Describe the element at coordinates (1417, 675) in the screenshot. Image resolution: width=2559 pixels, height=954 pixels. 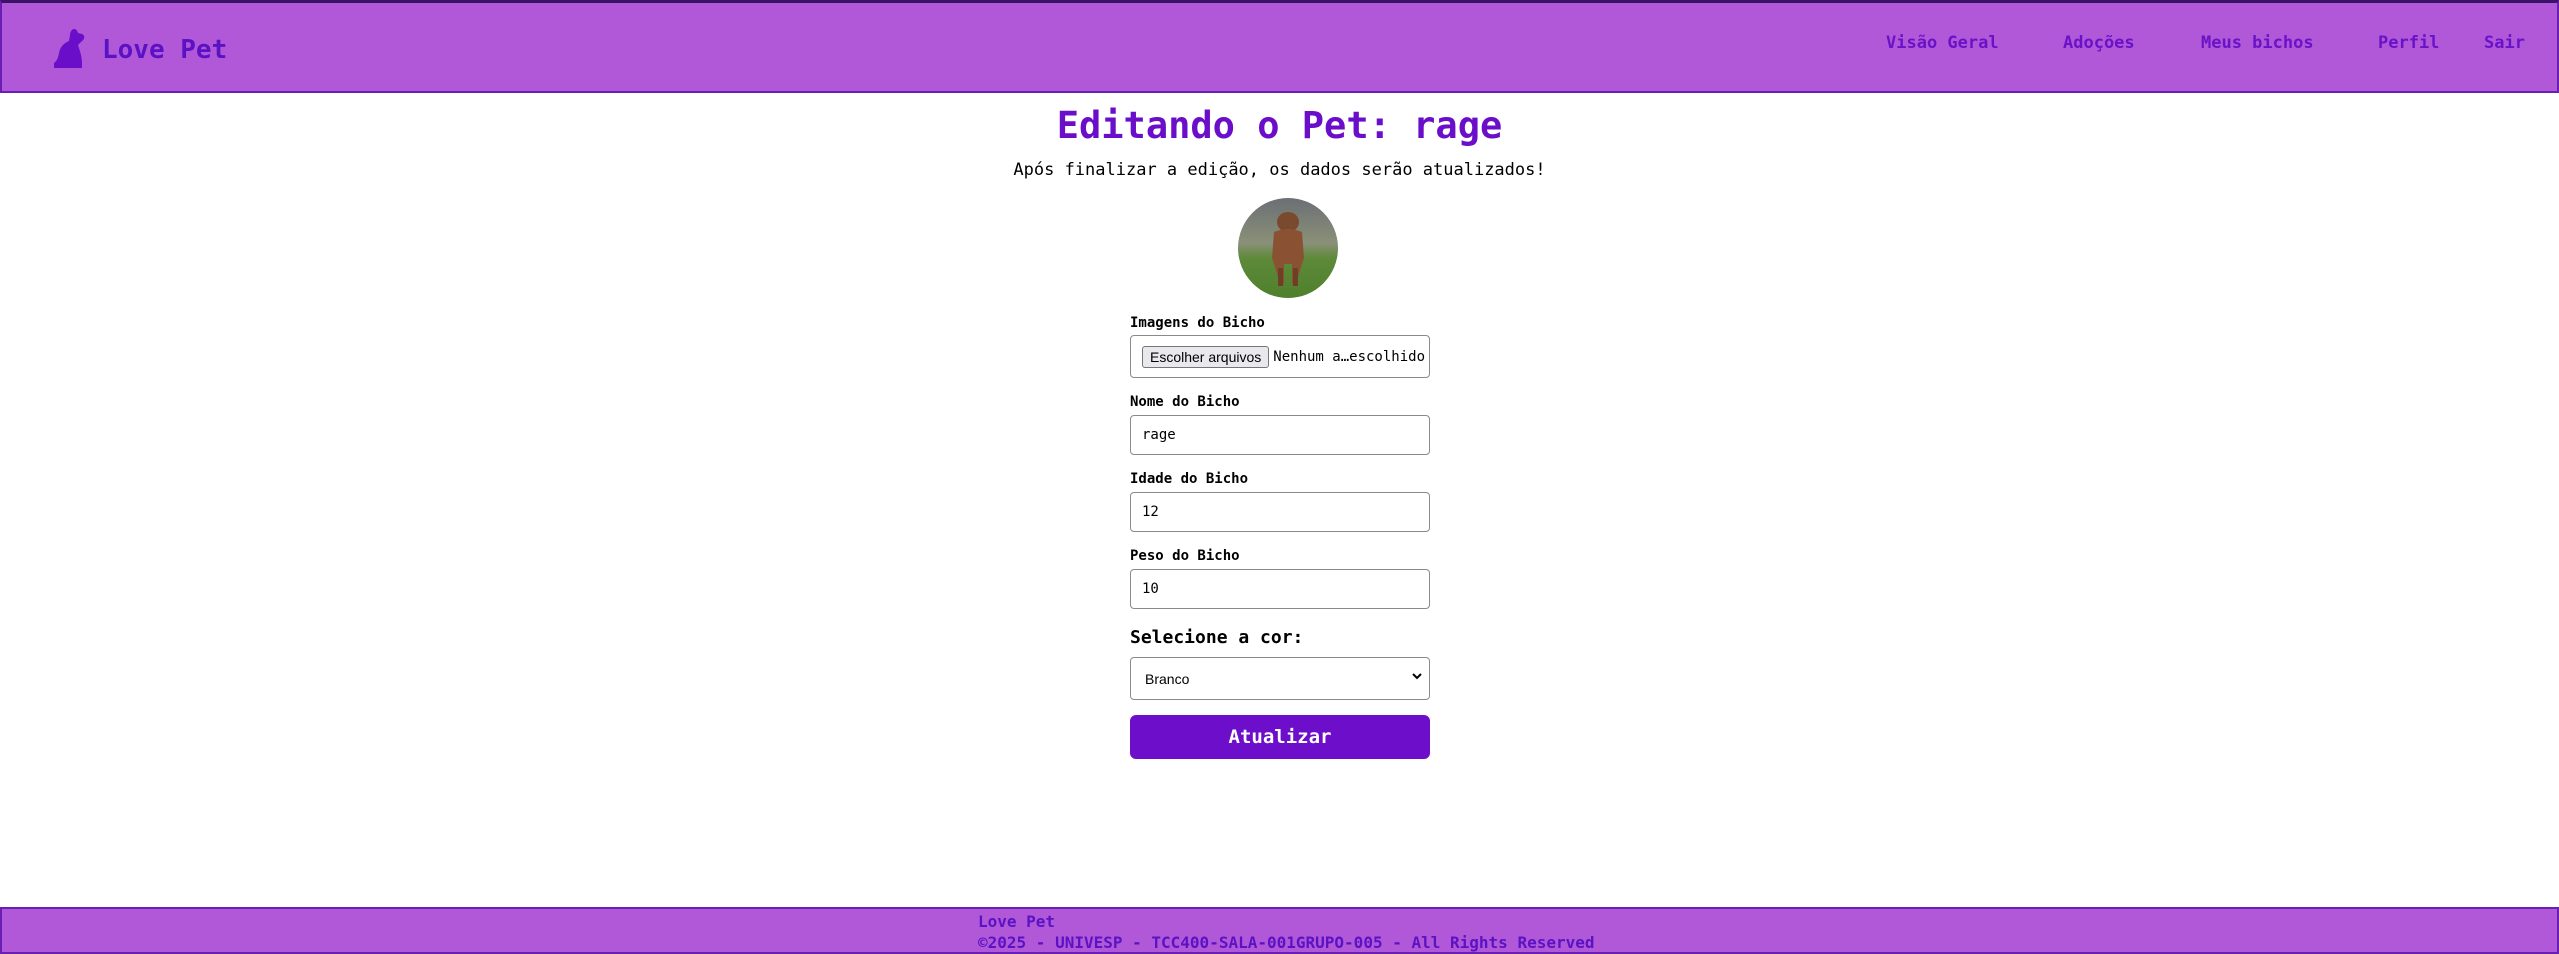
I see `chevron-down-icon` at that location.